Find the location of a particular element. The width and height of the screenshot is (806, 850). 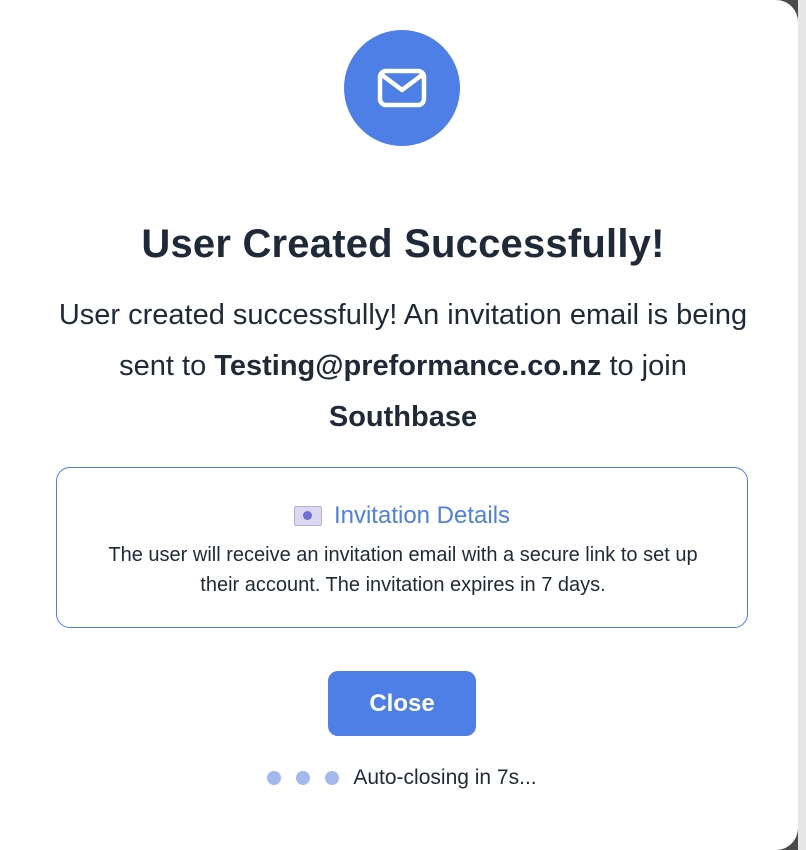

invited-email: Testing@preformance.co.nz is located at coordinates (408, 366).